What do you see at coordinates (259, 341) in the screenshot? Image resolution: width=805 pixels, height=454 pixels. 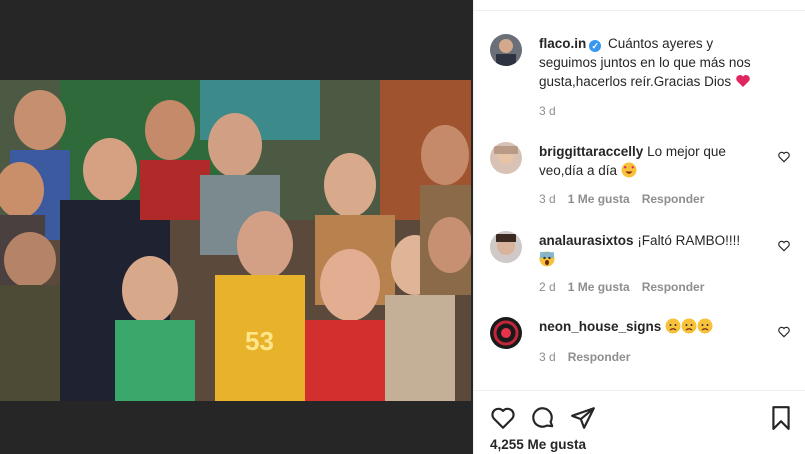 I see `svg-text: 53` at bounding box center [259, 341].